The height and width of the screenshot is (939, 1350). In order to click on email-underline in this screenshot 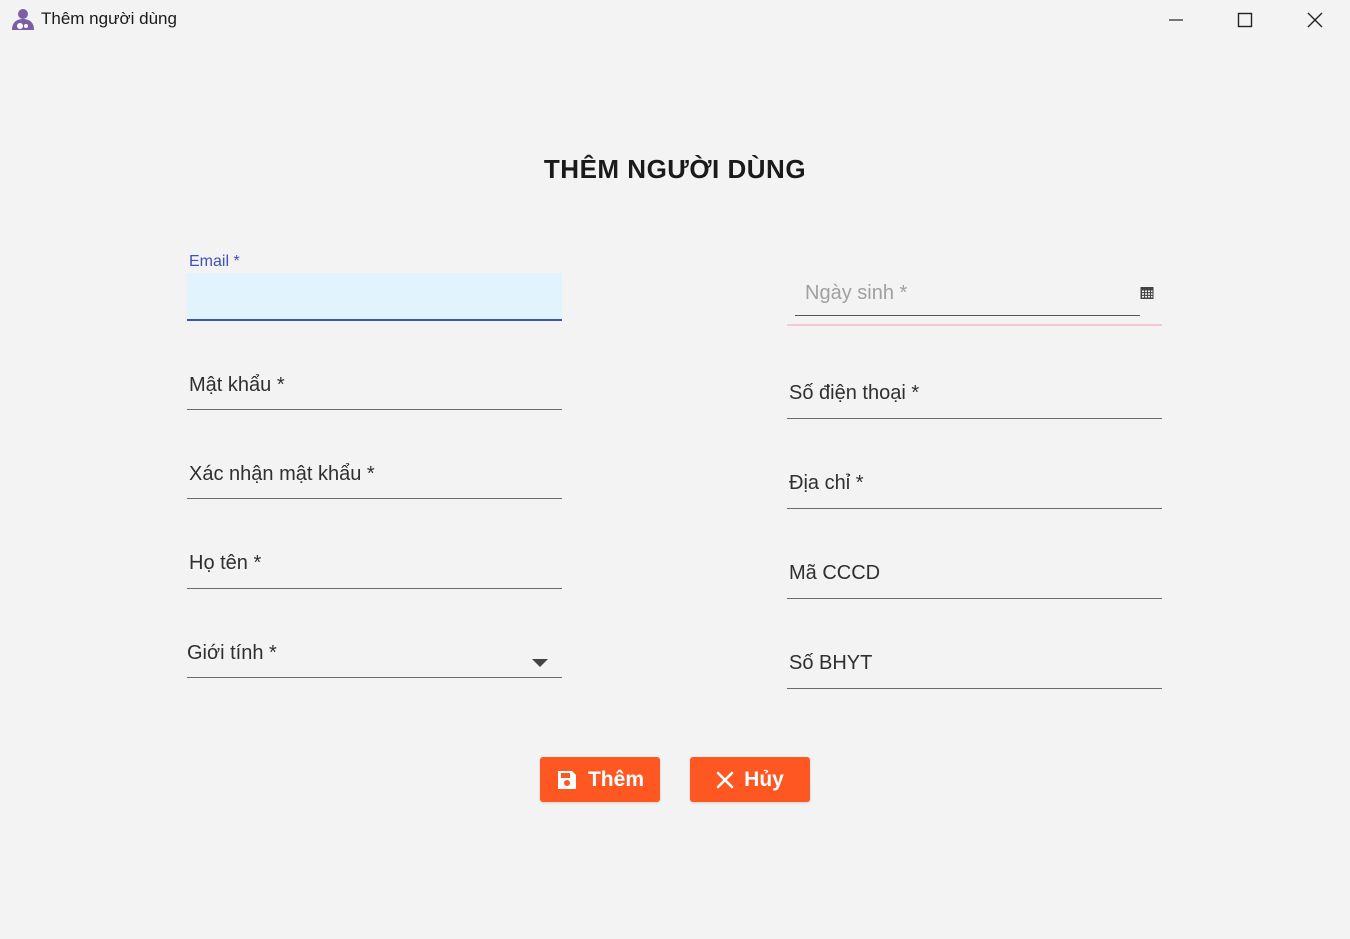, I will do `click(374, 320)`.